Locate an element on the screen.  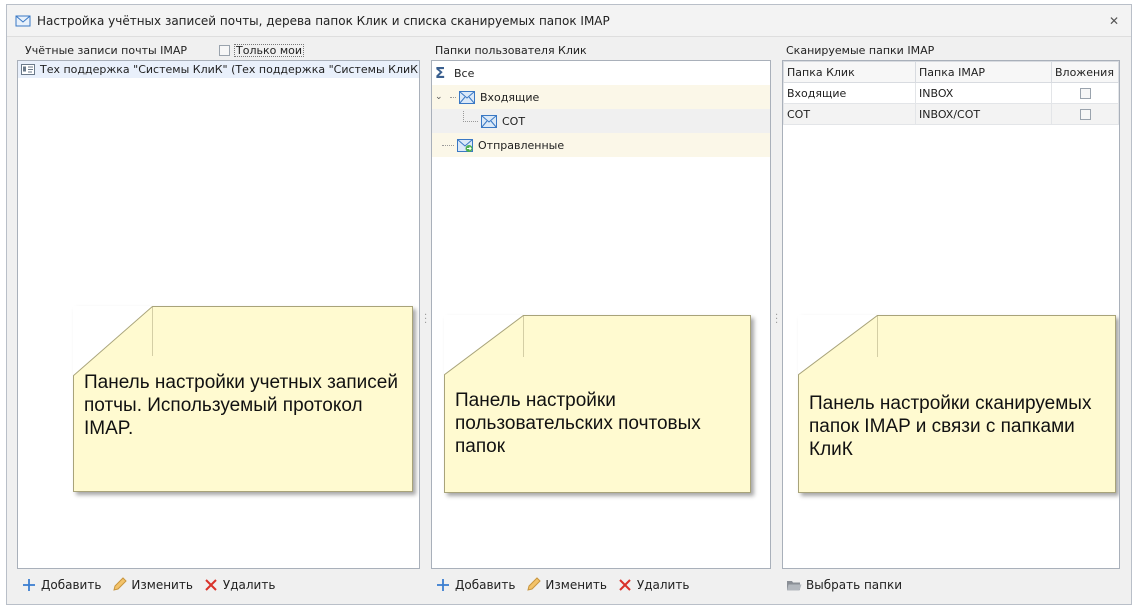
tree-item-label: Отправленные is located at coordinates (521, 145).